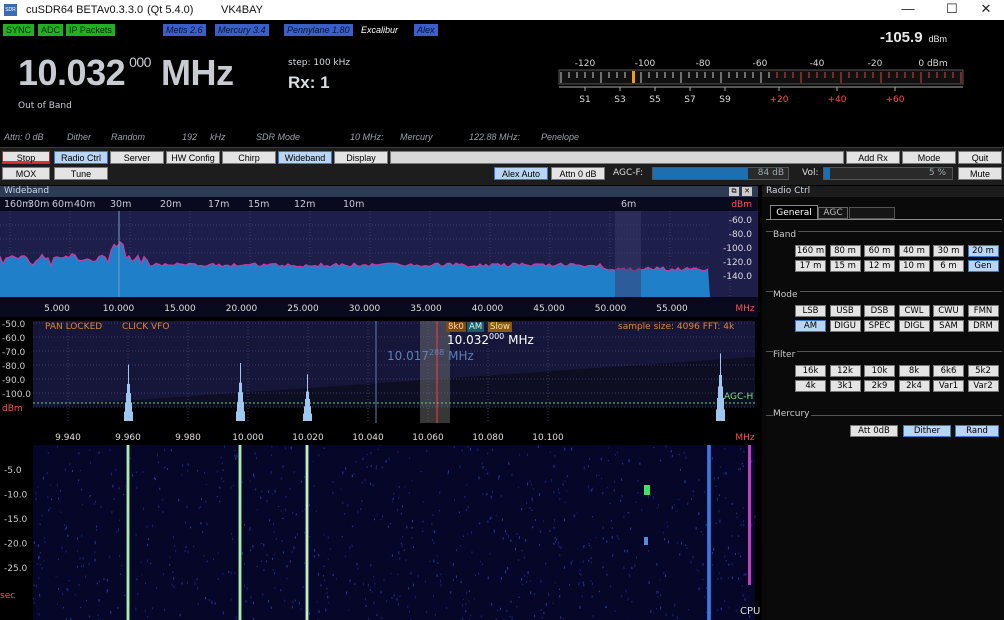 This screenshot has width=1004, height=620. Describe the element at coordinates (952, 10) in the screenshot. I see `maximize-icon: ☐` at that location.